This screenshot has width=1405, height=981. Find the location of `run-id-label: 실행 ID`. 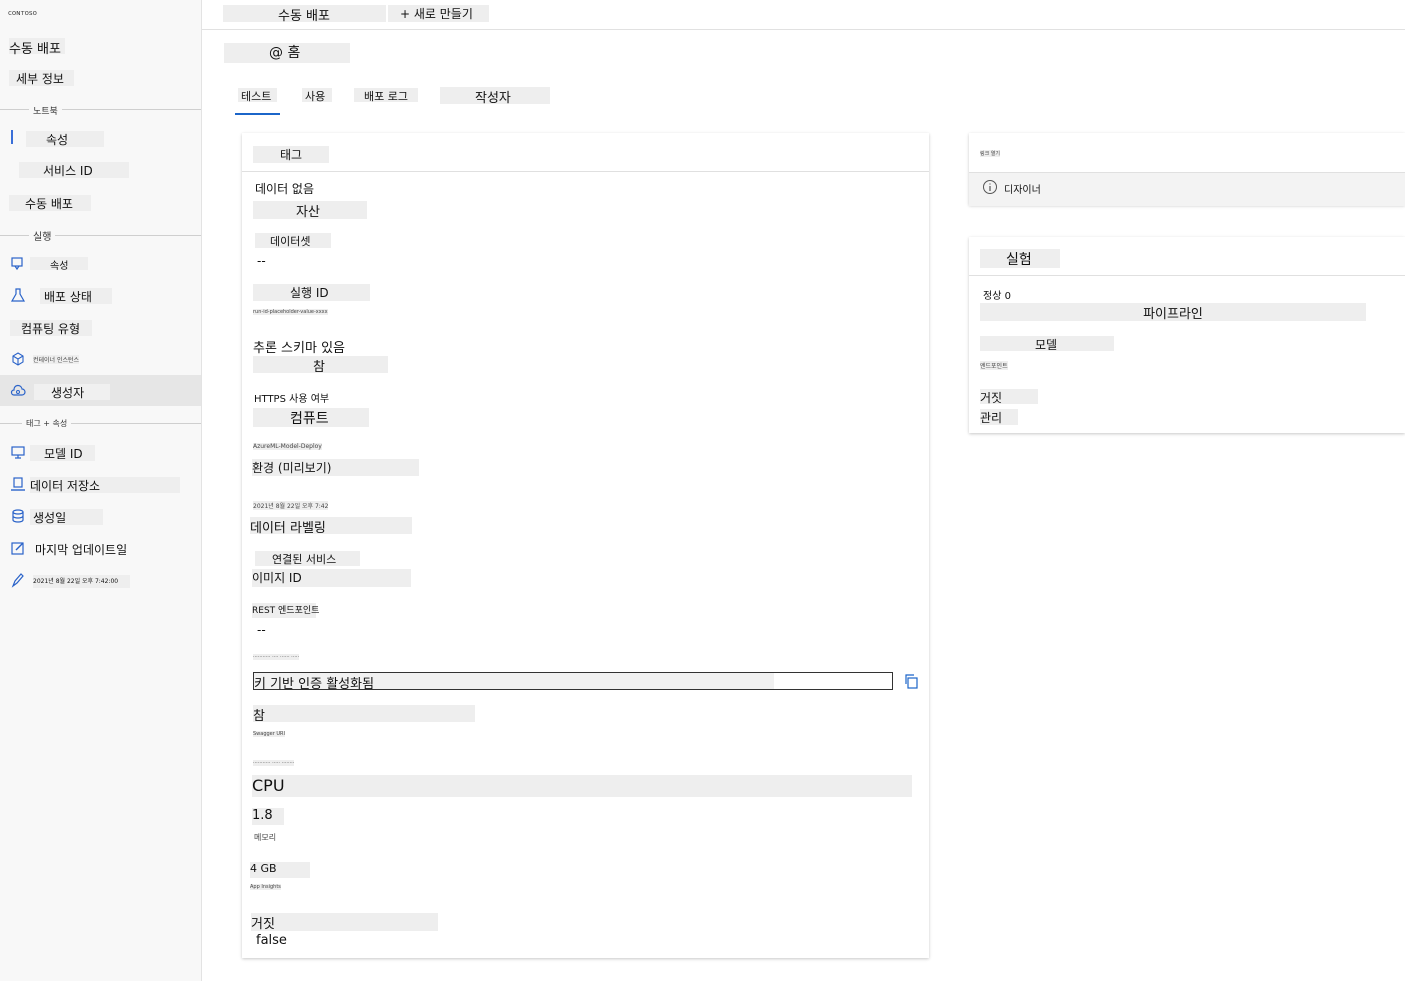

run-id-label: 실행 ID is located at coordinates (311, 292).